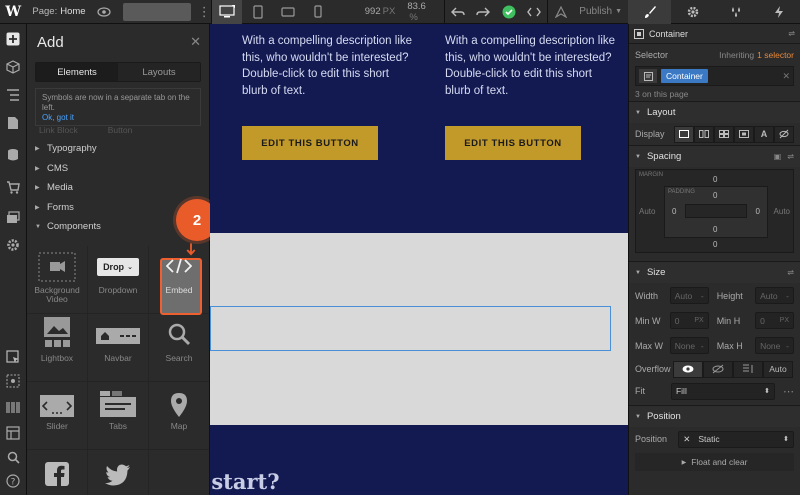  What do you see at coordinates (714, 112) in the screenshot?
I see `section-header-layout: ▼ Layout` at bounding box center [714, 112].